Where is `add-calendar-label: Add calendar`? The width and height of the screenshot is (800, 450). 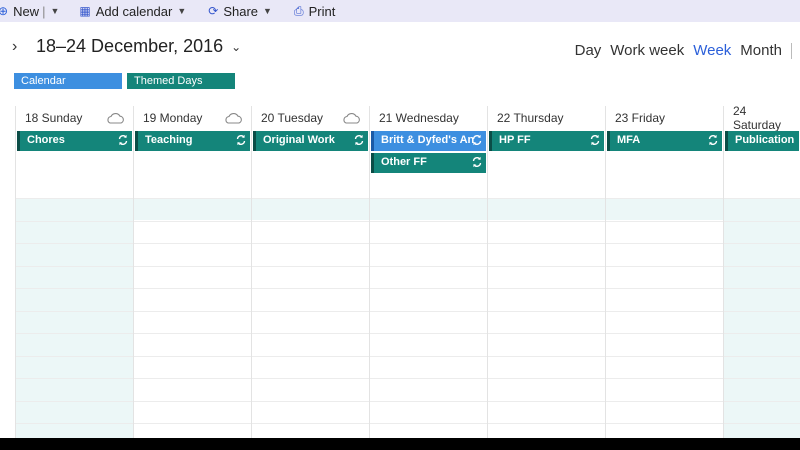 add-calendar-label: Add calendar is located at coordinates (134, 11).